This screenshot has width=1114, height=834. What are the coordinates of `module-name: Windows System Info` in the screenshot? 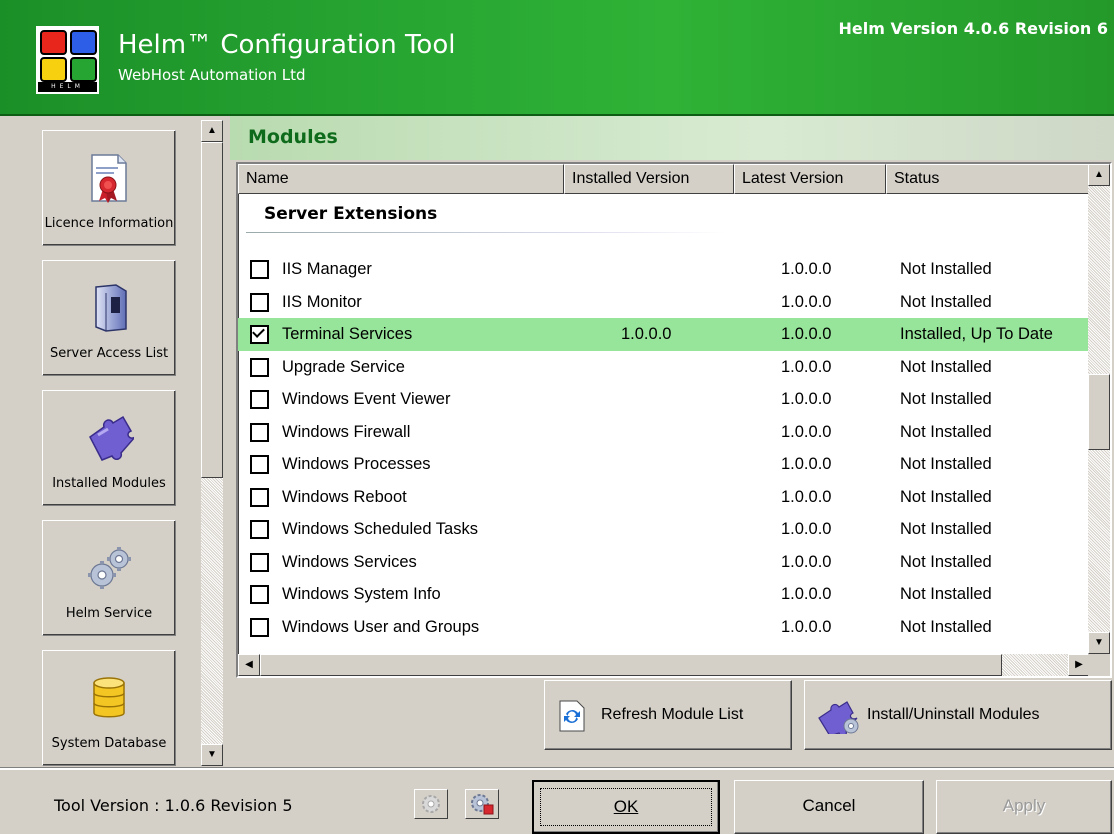 It's located at (361, 594).